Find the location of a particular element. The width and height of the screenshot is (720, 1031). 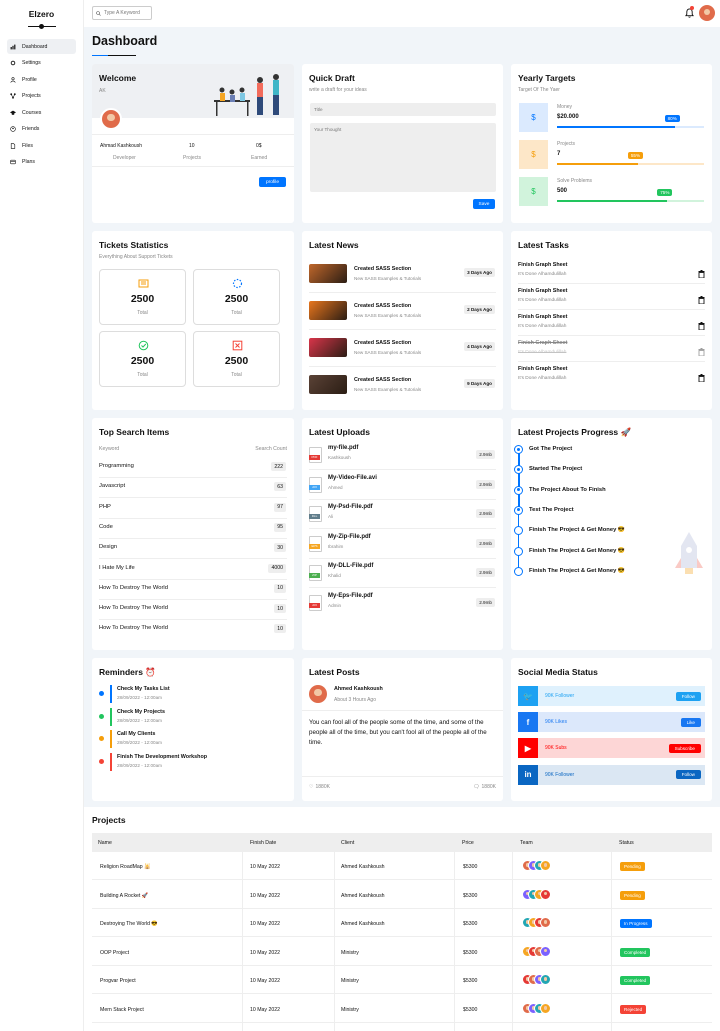

search-input: Type A Keyword is located at coordinates (122, 13).